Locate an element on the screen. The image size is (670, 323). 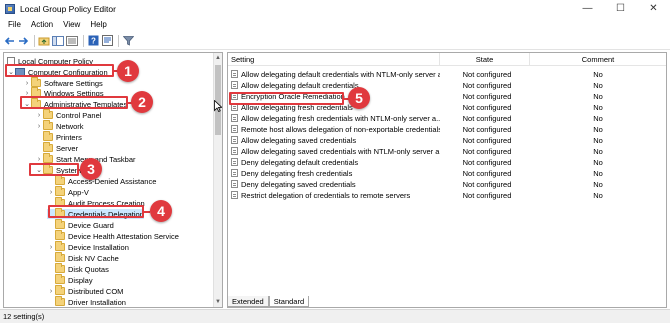
tree-item-device-installation: › Device Installation is located at coordinates (88, 246).